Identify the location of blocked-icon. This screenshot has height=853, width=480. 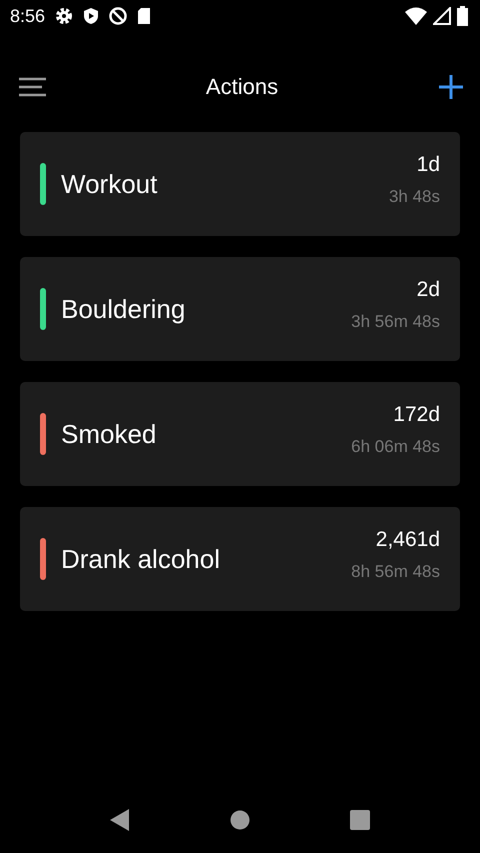
(118, 16).